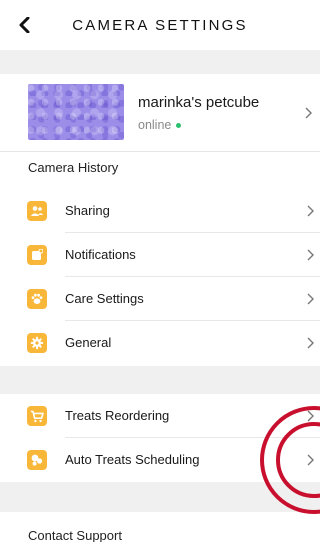  What do you see at coordinates (155, 125) in the screenshot?
I see `camera-status-text: online` at bounding box center [155, 125].